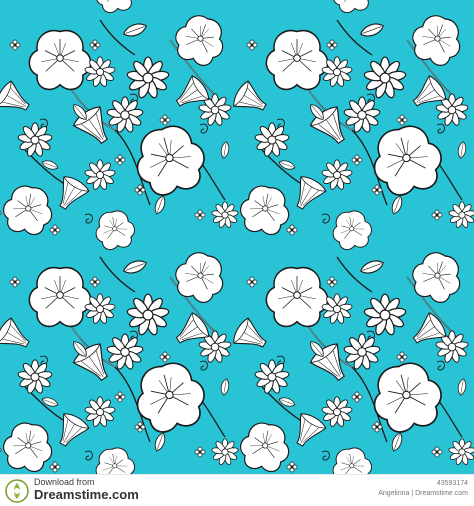  I want to click on download-credit: Download from Dreamstime.com, so click(86, 489).